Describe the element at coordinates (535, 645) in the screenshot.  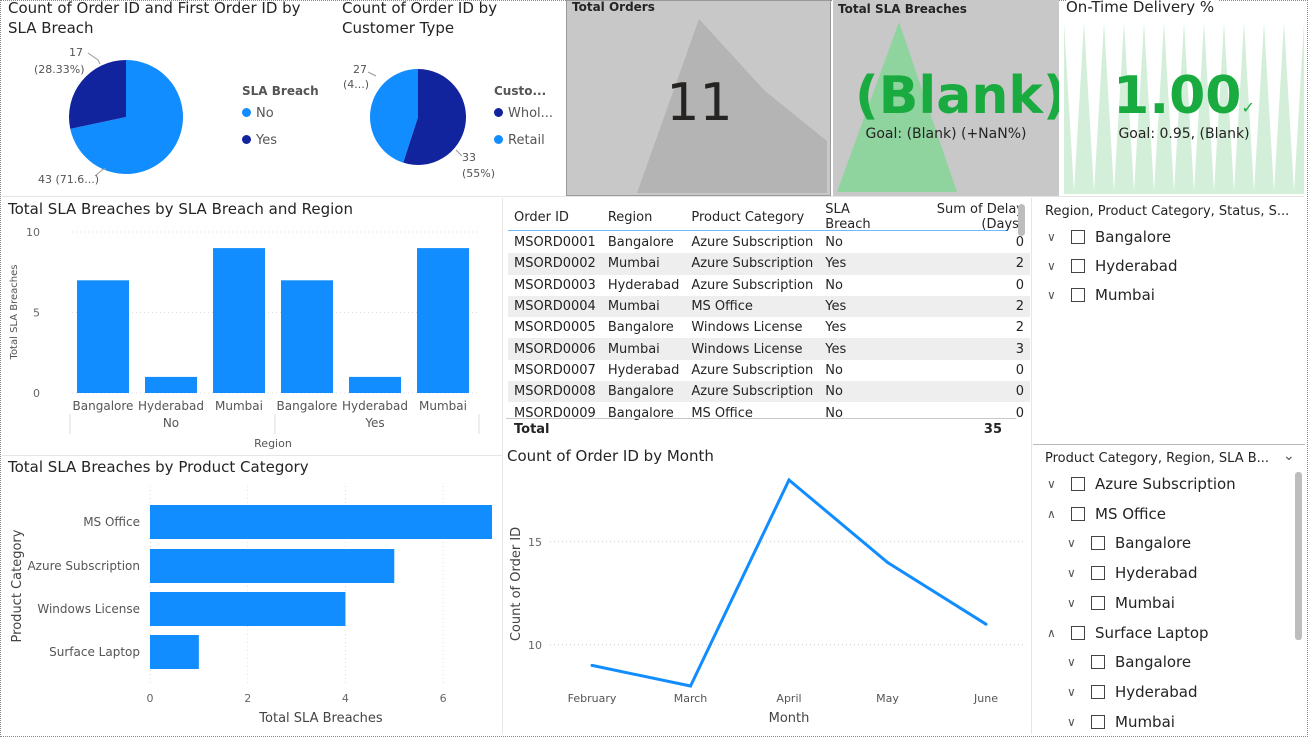
I see `y-tick-label: 10` at that location.